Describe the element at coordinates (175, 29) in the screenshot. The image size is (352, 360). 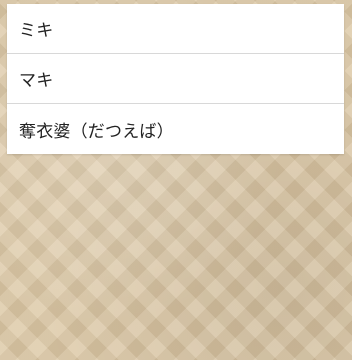
I see `list-item-miki: ミキ` at that location.